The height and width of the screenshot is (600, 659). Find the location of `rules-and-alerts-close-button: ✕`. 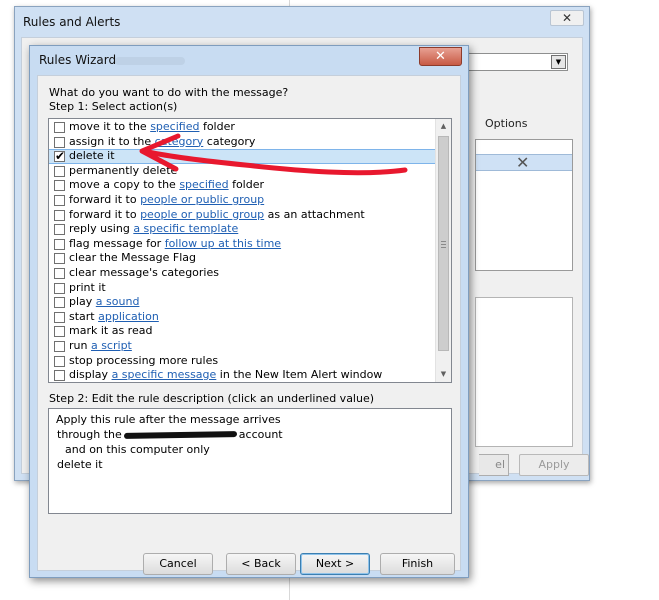

rules-and-alerts-close-button: ✕ is located at coordinates (567, 18).